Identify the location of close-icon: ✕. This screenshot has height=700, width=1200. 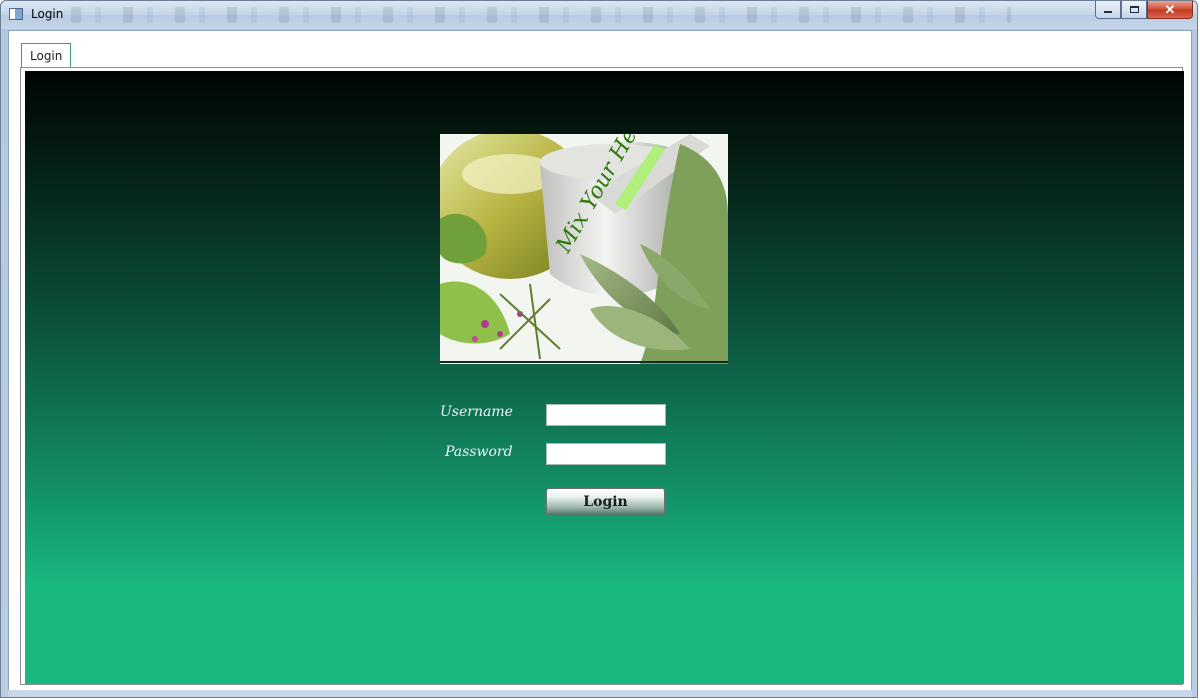
(1170, 9).